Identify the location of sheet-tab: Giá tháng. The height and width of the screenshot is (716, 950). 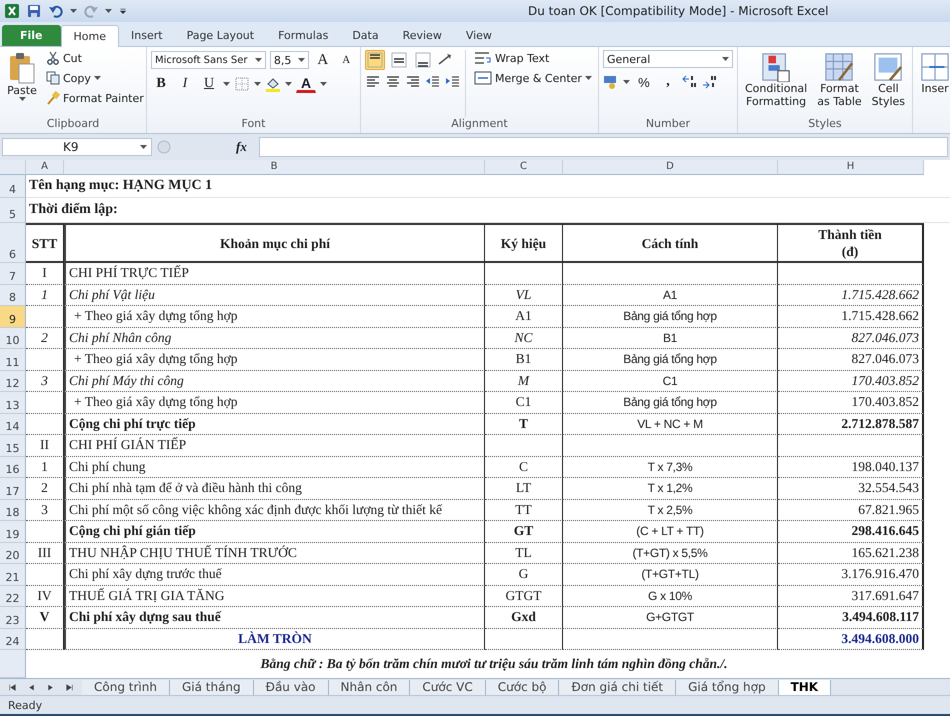
(212, 687).